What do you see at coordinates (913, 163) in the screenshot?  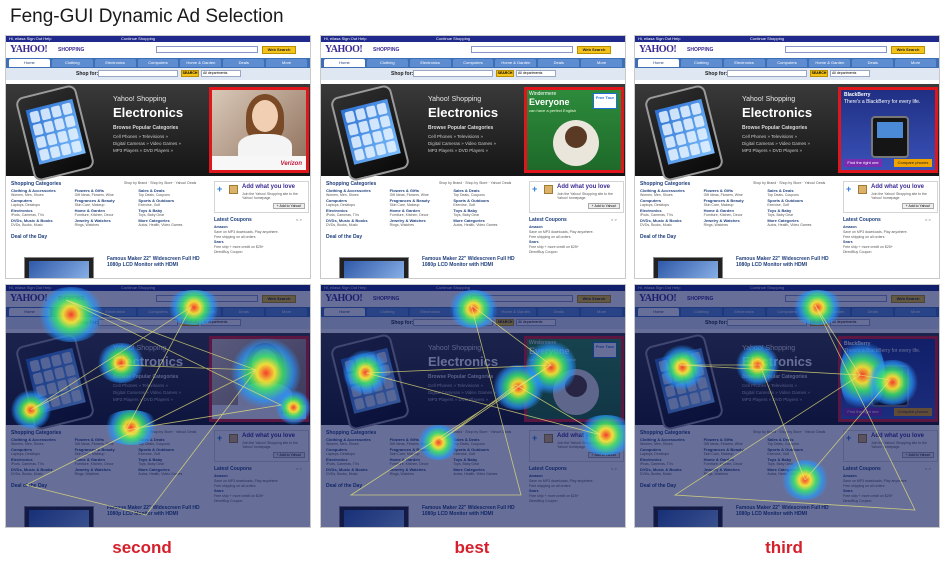 I see `ad-cta-compare: Compare phones` at bounding box center [913, 163].